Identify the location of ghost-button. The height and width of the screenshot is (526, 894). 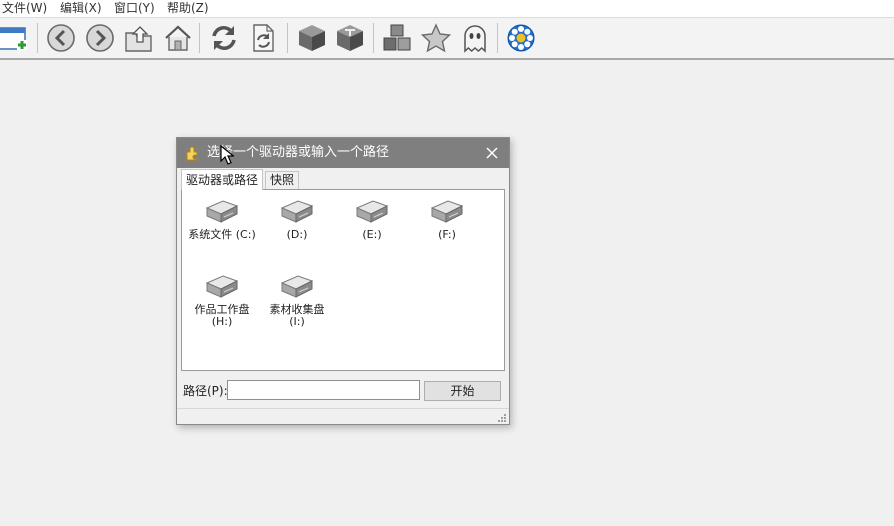
(475, 38).